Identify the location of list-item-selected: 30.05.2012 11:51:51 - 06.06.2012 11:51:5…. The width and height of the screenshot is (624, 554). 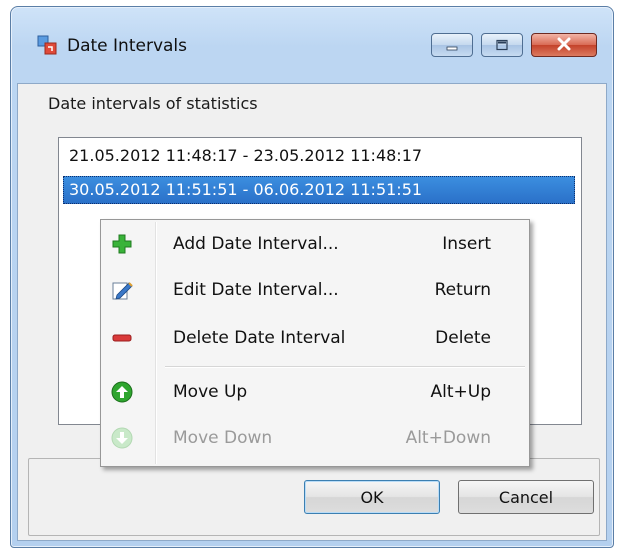
(319, 190).